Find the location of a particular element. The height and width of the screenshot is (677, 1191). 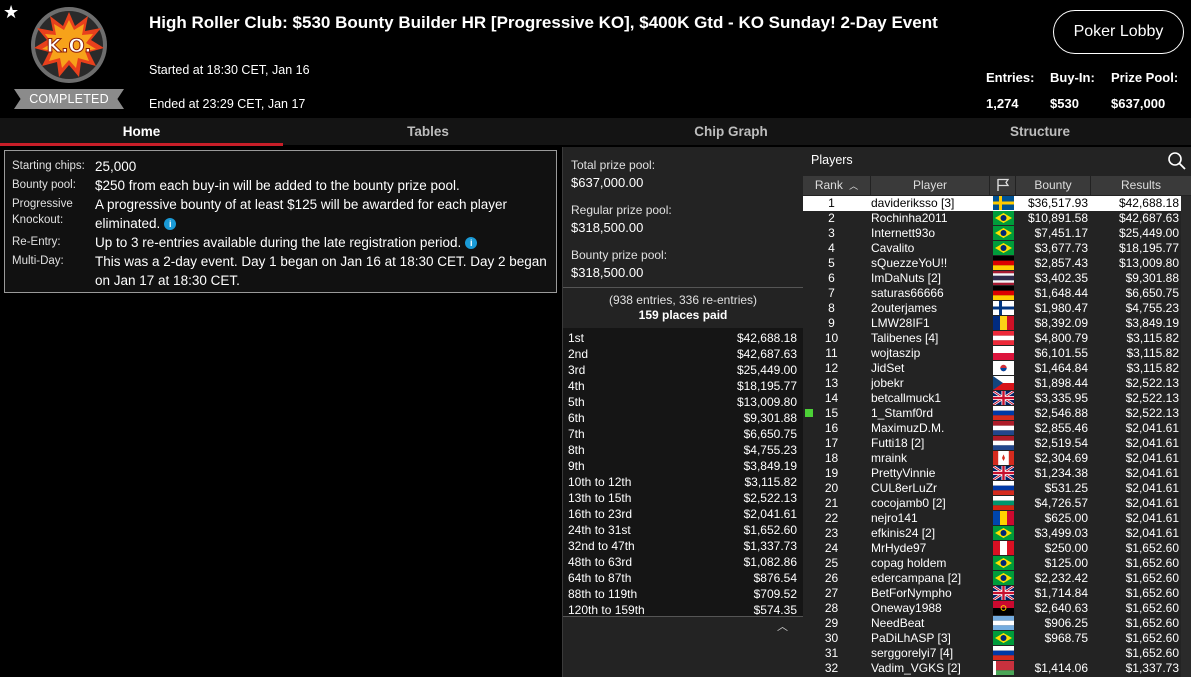

favorite-star-icon: ★ is located at coordinates (11, 12).